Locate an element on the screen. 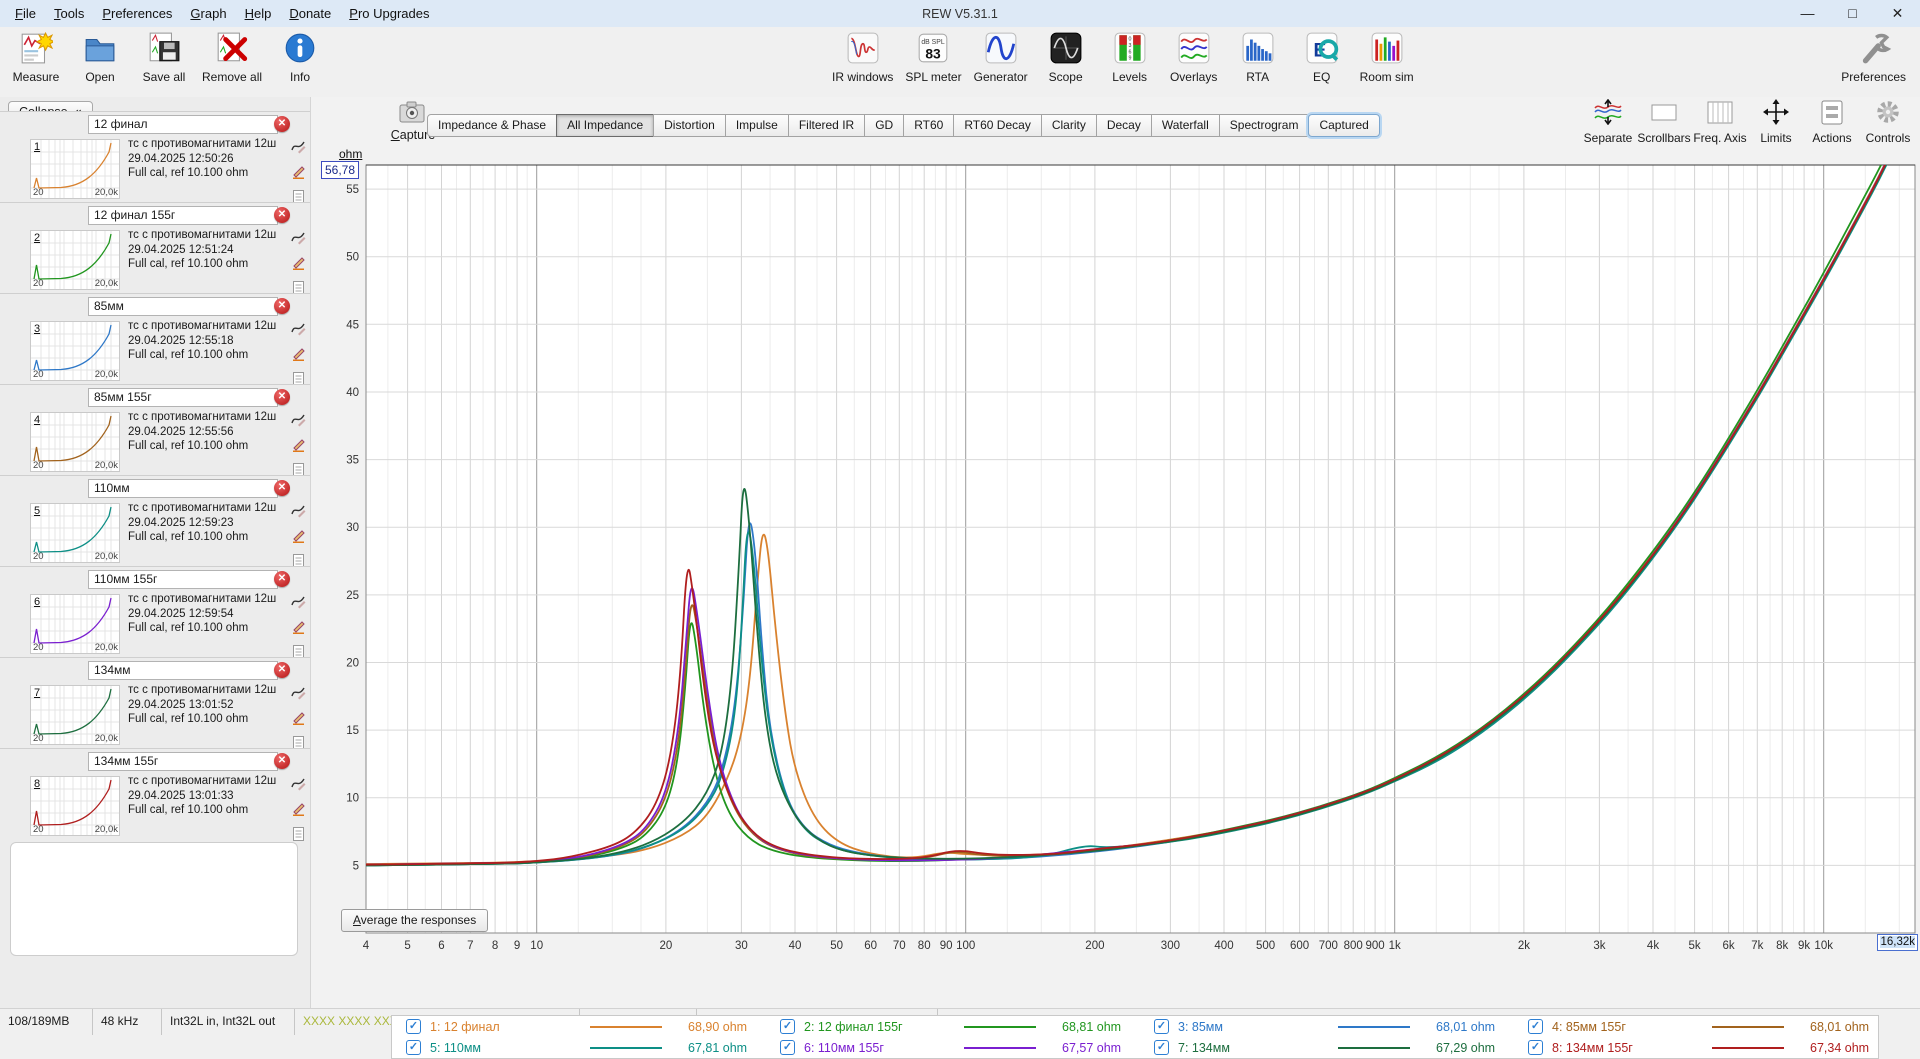 Image resolution: width=1920 pixels, height=1059 pixels. tab-clarity: Clarity is located at coordinates (1068, 125).